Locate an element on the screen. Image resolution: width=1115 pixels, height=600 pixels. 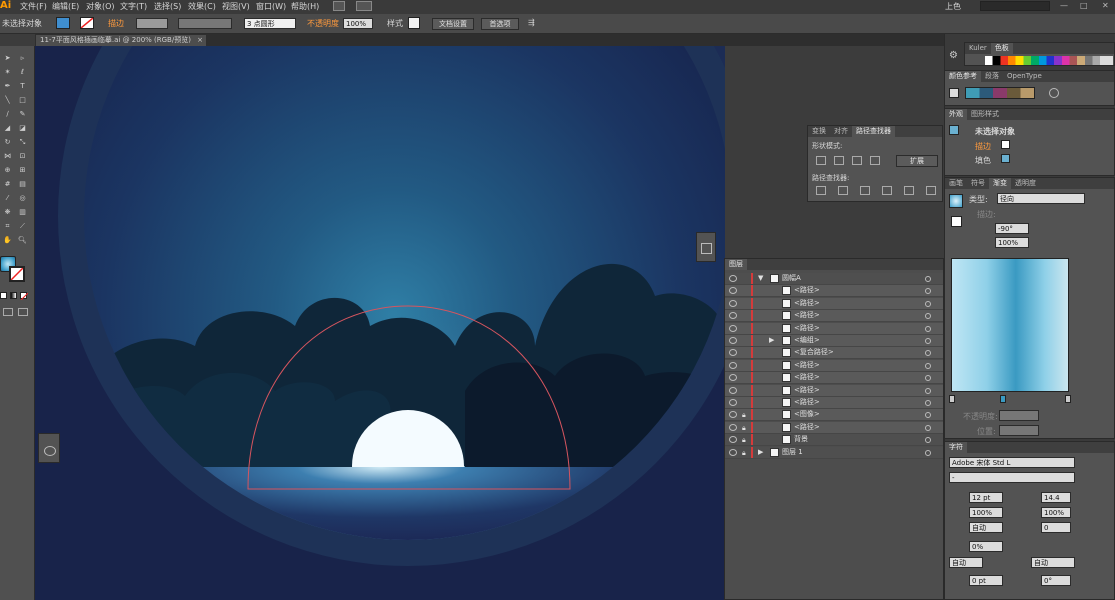
tab-symbols: 符号 is located at coordinates (978, 183).